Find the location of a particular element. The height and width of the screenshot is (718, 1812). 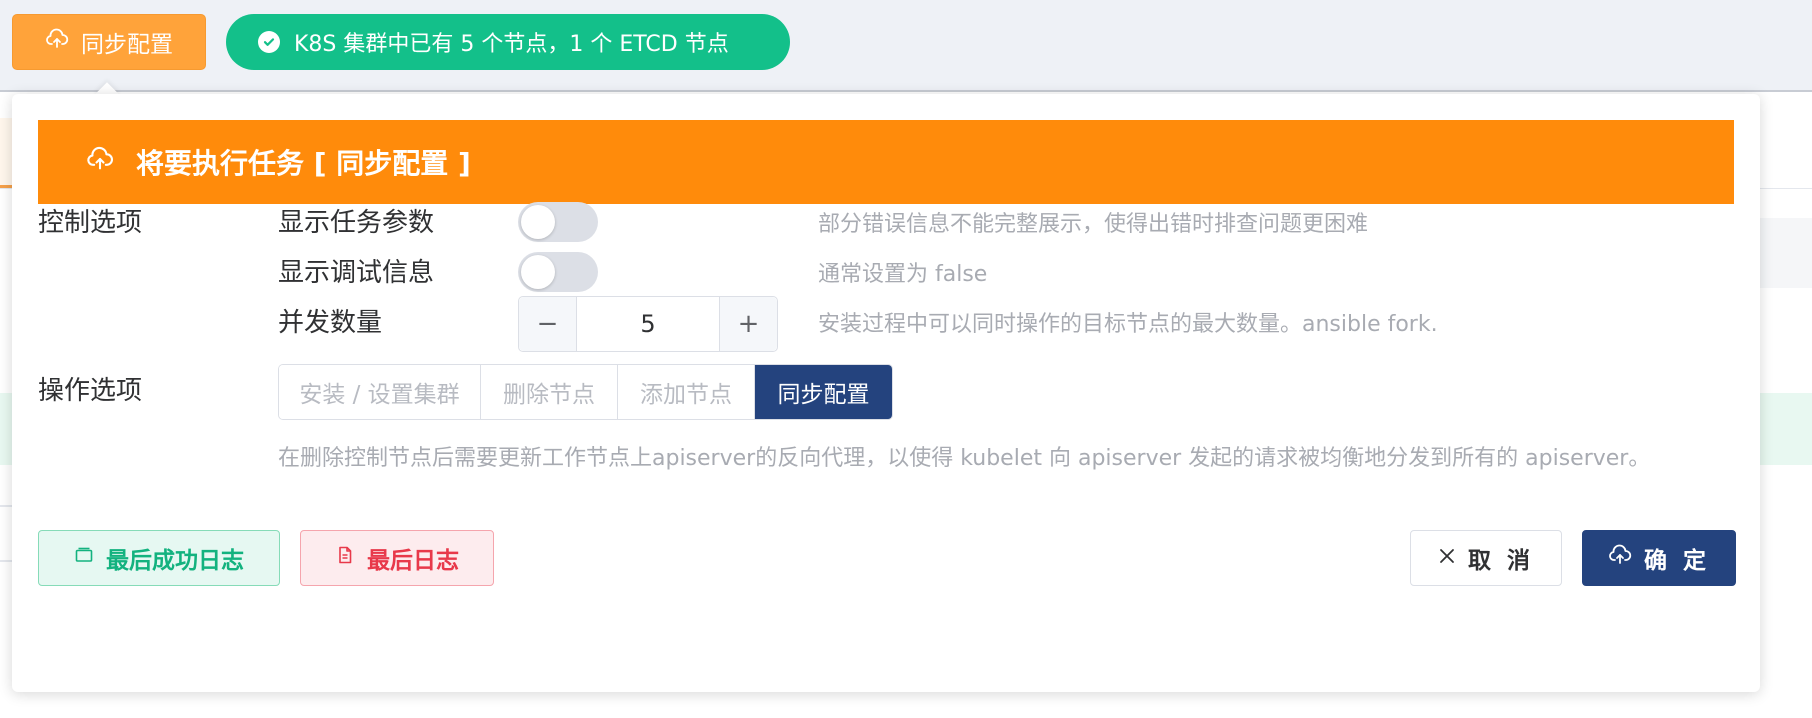

confirm-label: 确 定 is located at coordinates (1676, 561).